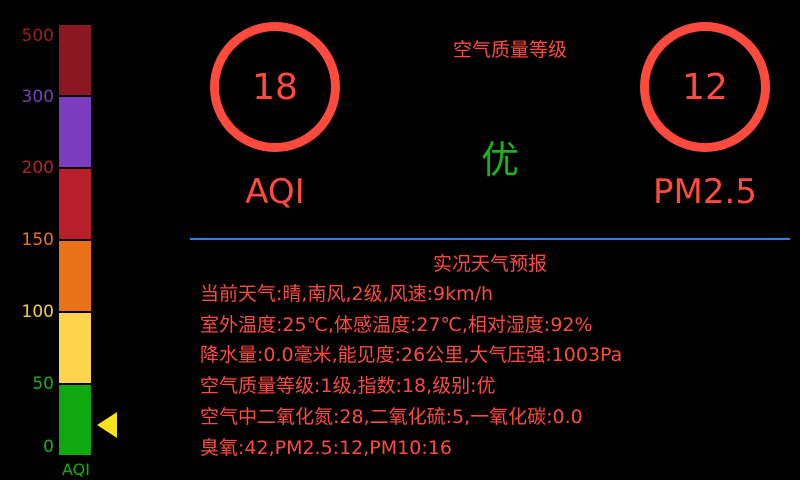 This screenshot has height=480, width=800. What do you see at coordinates (499, 160) in the screenshot?
I see `air-quality-grade: 优` at bounding box center [499, 160].